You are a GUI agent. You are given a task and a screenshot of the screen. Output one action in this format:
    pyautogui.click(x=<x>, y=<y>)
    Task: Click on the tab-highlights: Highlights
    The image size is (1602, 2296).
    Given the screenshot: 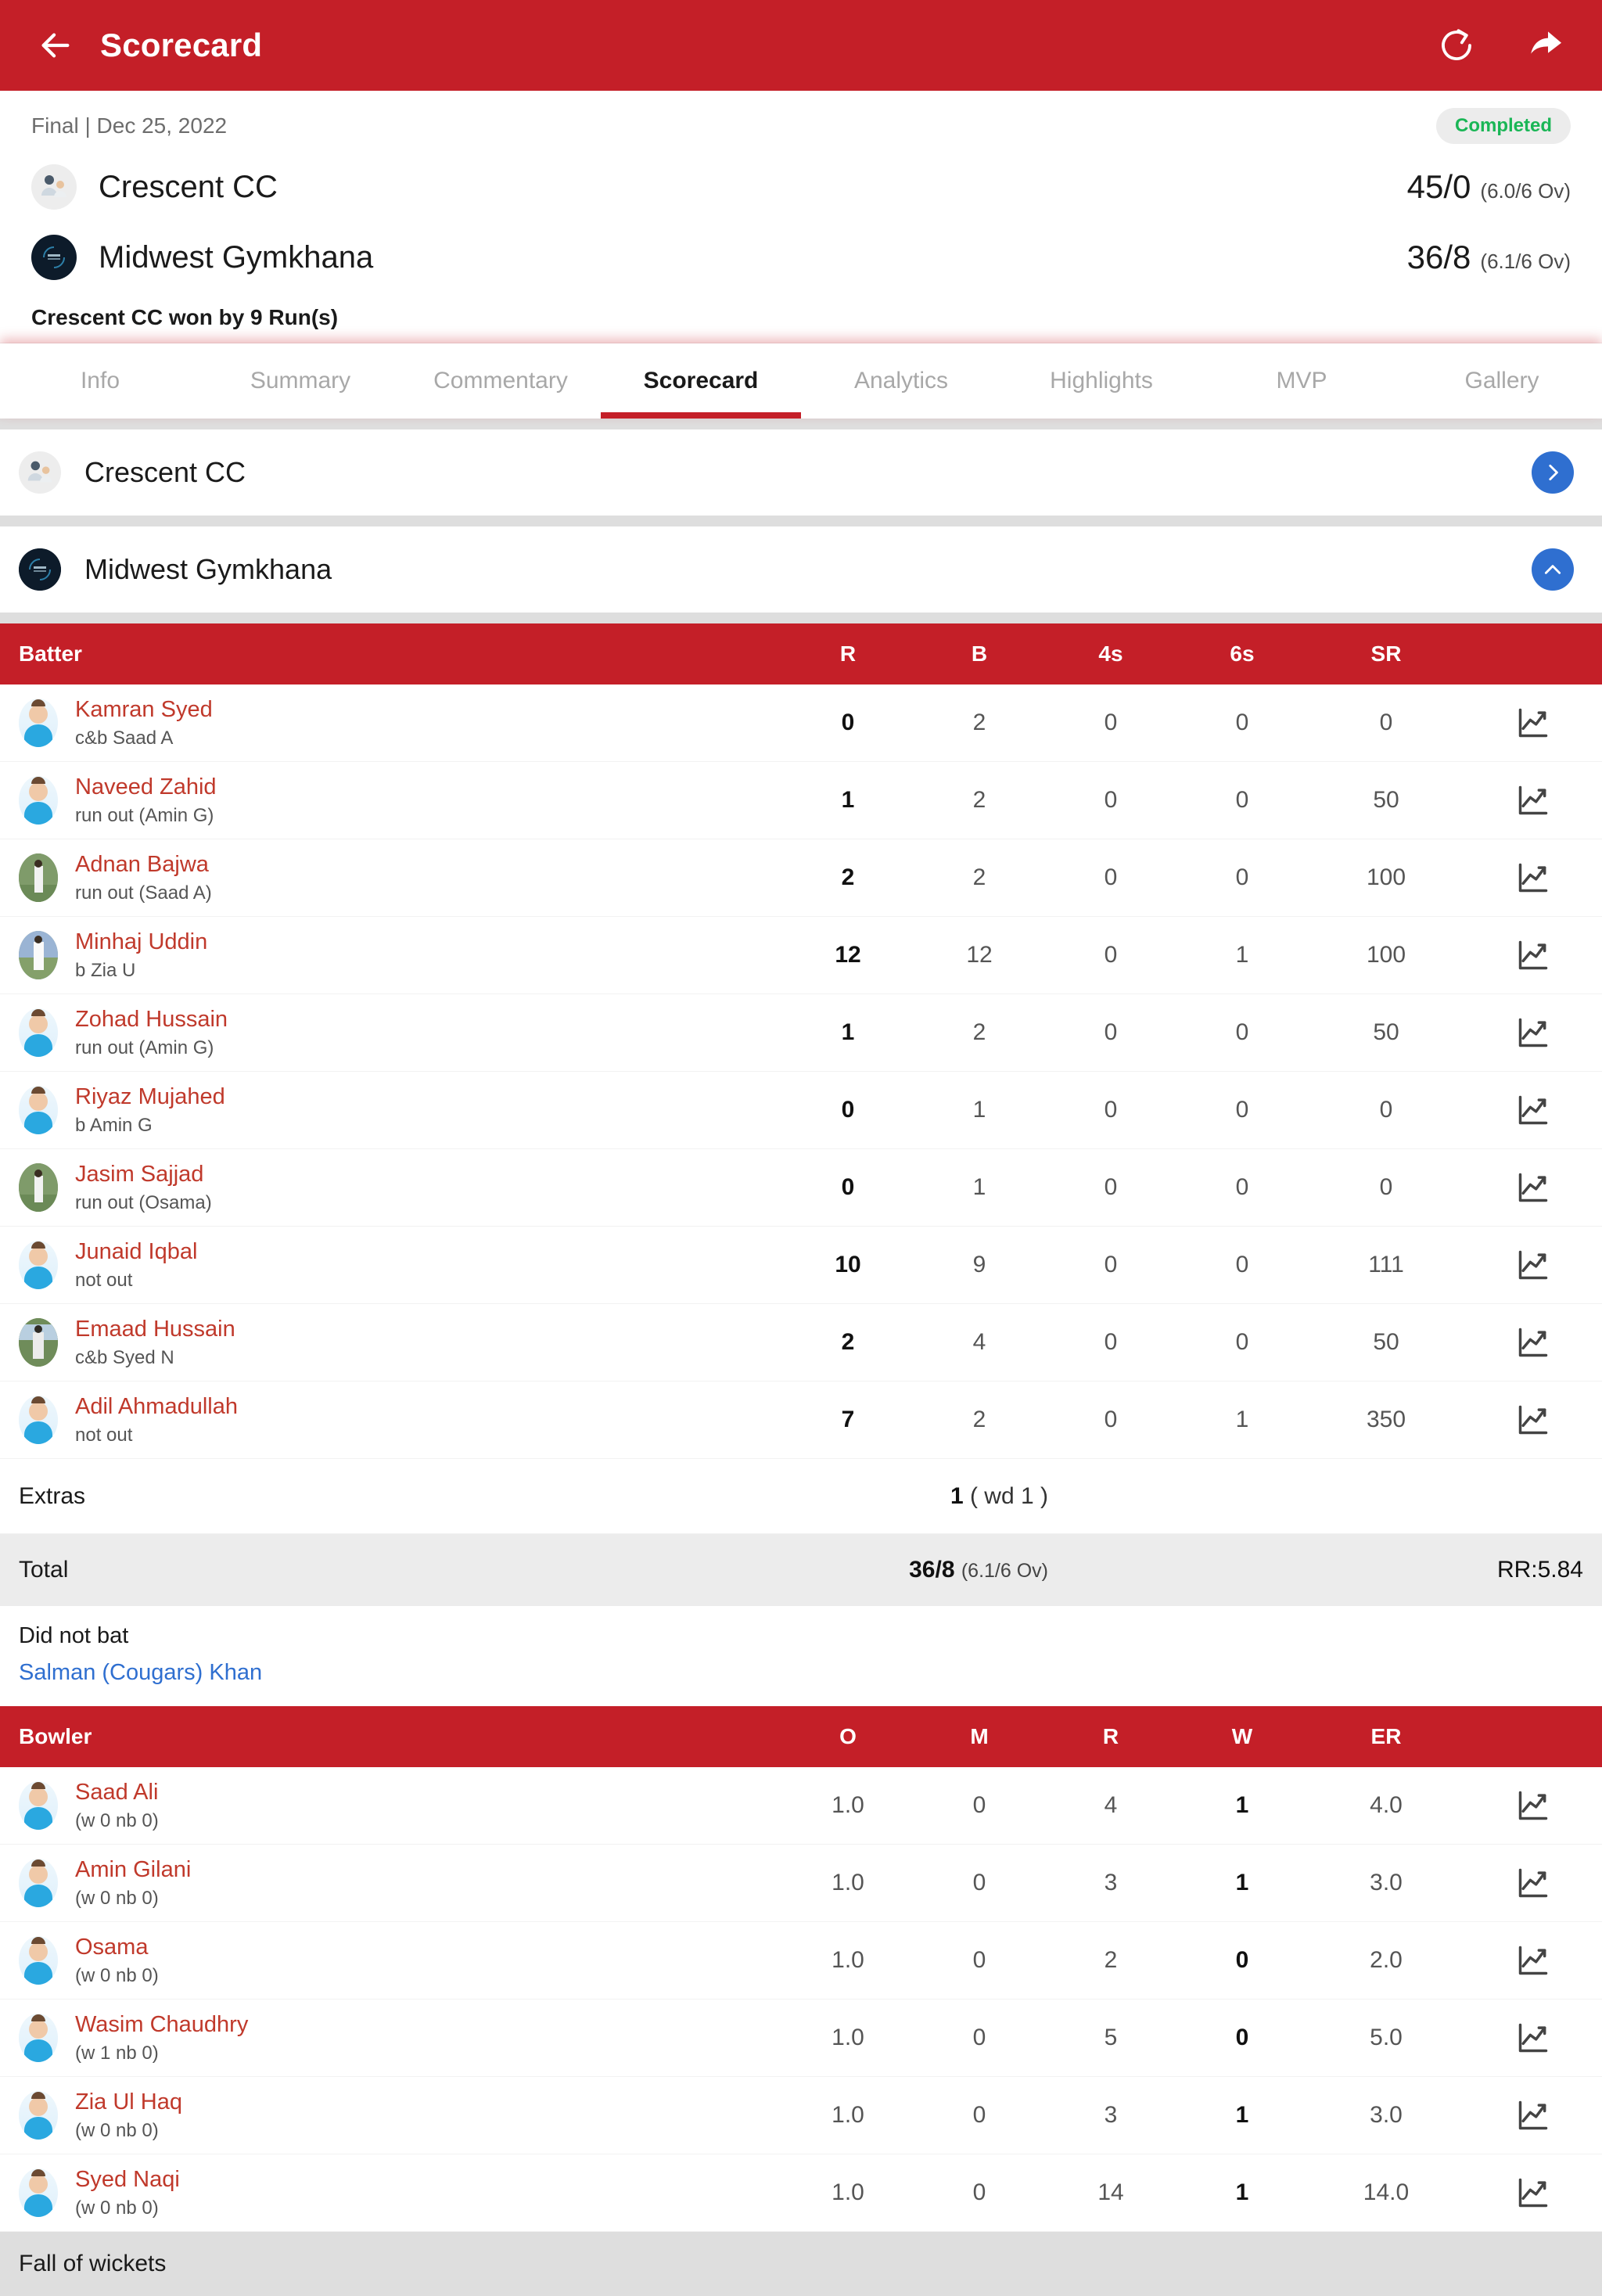 What is the action you would take?
    pyautogui.click(x=1101, y=381)
    